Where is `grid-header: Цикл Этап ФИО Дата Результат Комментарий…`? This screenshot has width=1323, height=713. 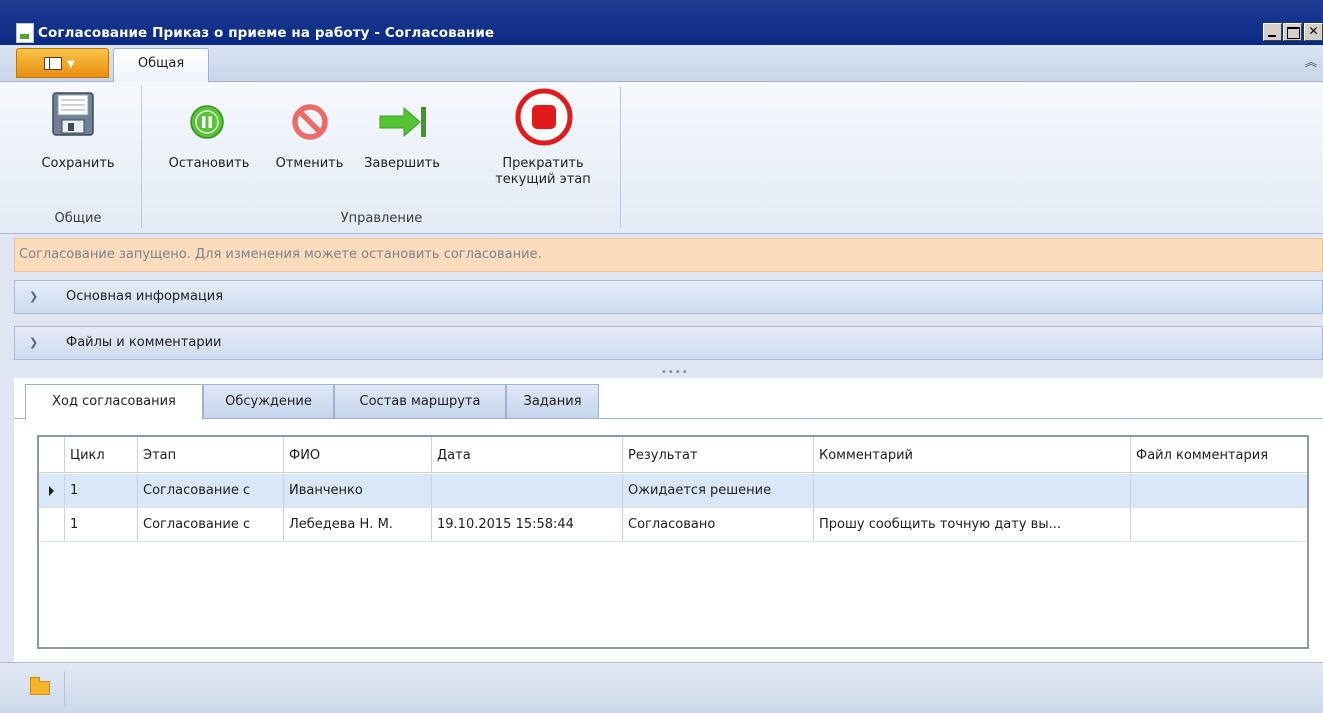 grid-header: Цикл Этап ФИО Дата Результат Комментарий… is located at coordinates (673, 455).